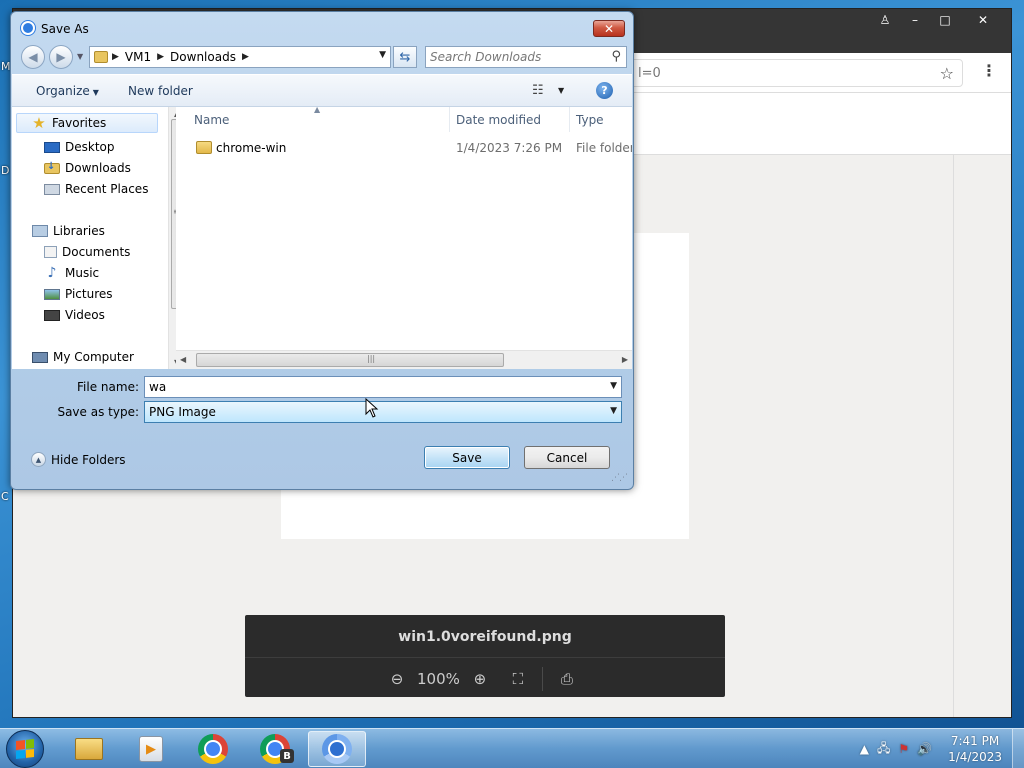 This screenshot has height=768, width=1024. I want to click on maximize-button: □, so click(945, 20).